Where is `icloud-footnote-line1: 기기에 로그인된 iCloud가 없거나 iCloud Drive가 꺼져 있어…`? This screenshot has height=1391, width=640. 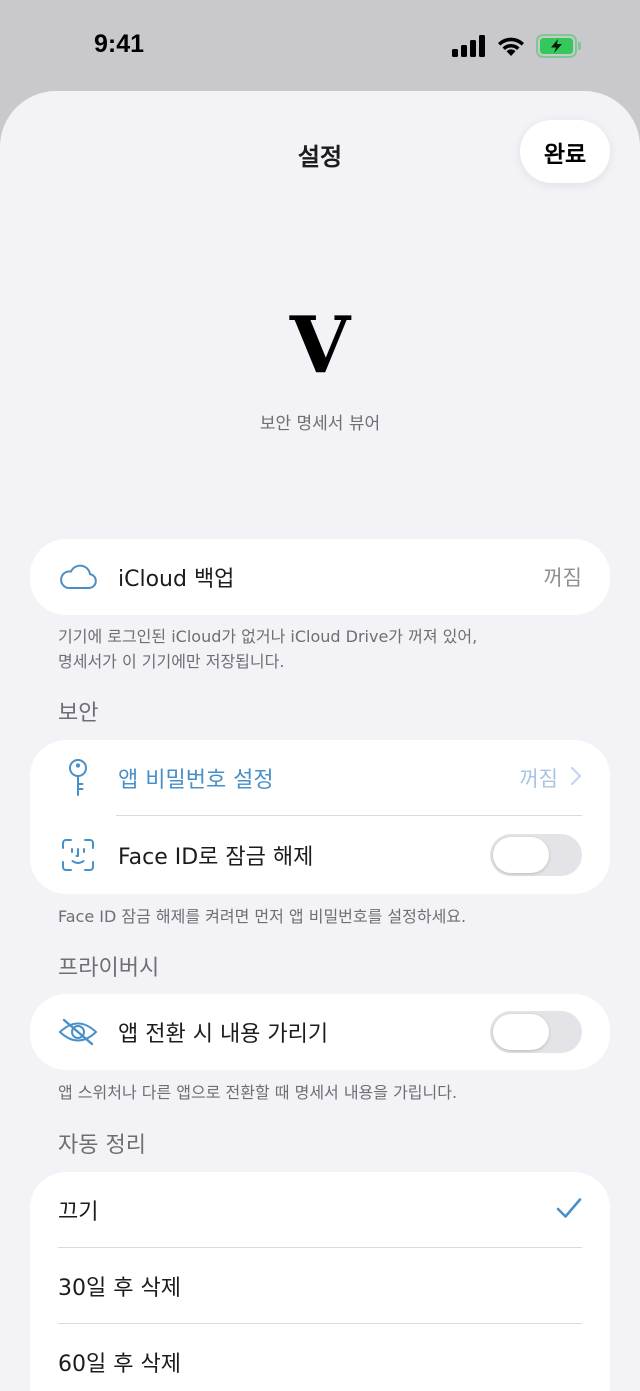
icloud-footnote-line1: 기기에 로그인된 iCloud가 없거나 iCloud Drive가 꺼져 있어… is located at coordinates (268, 636).